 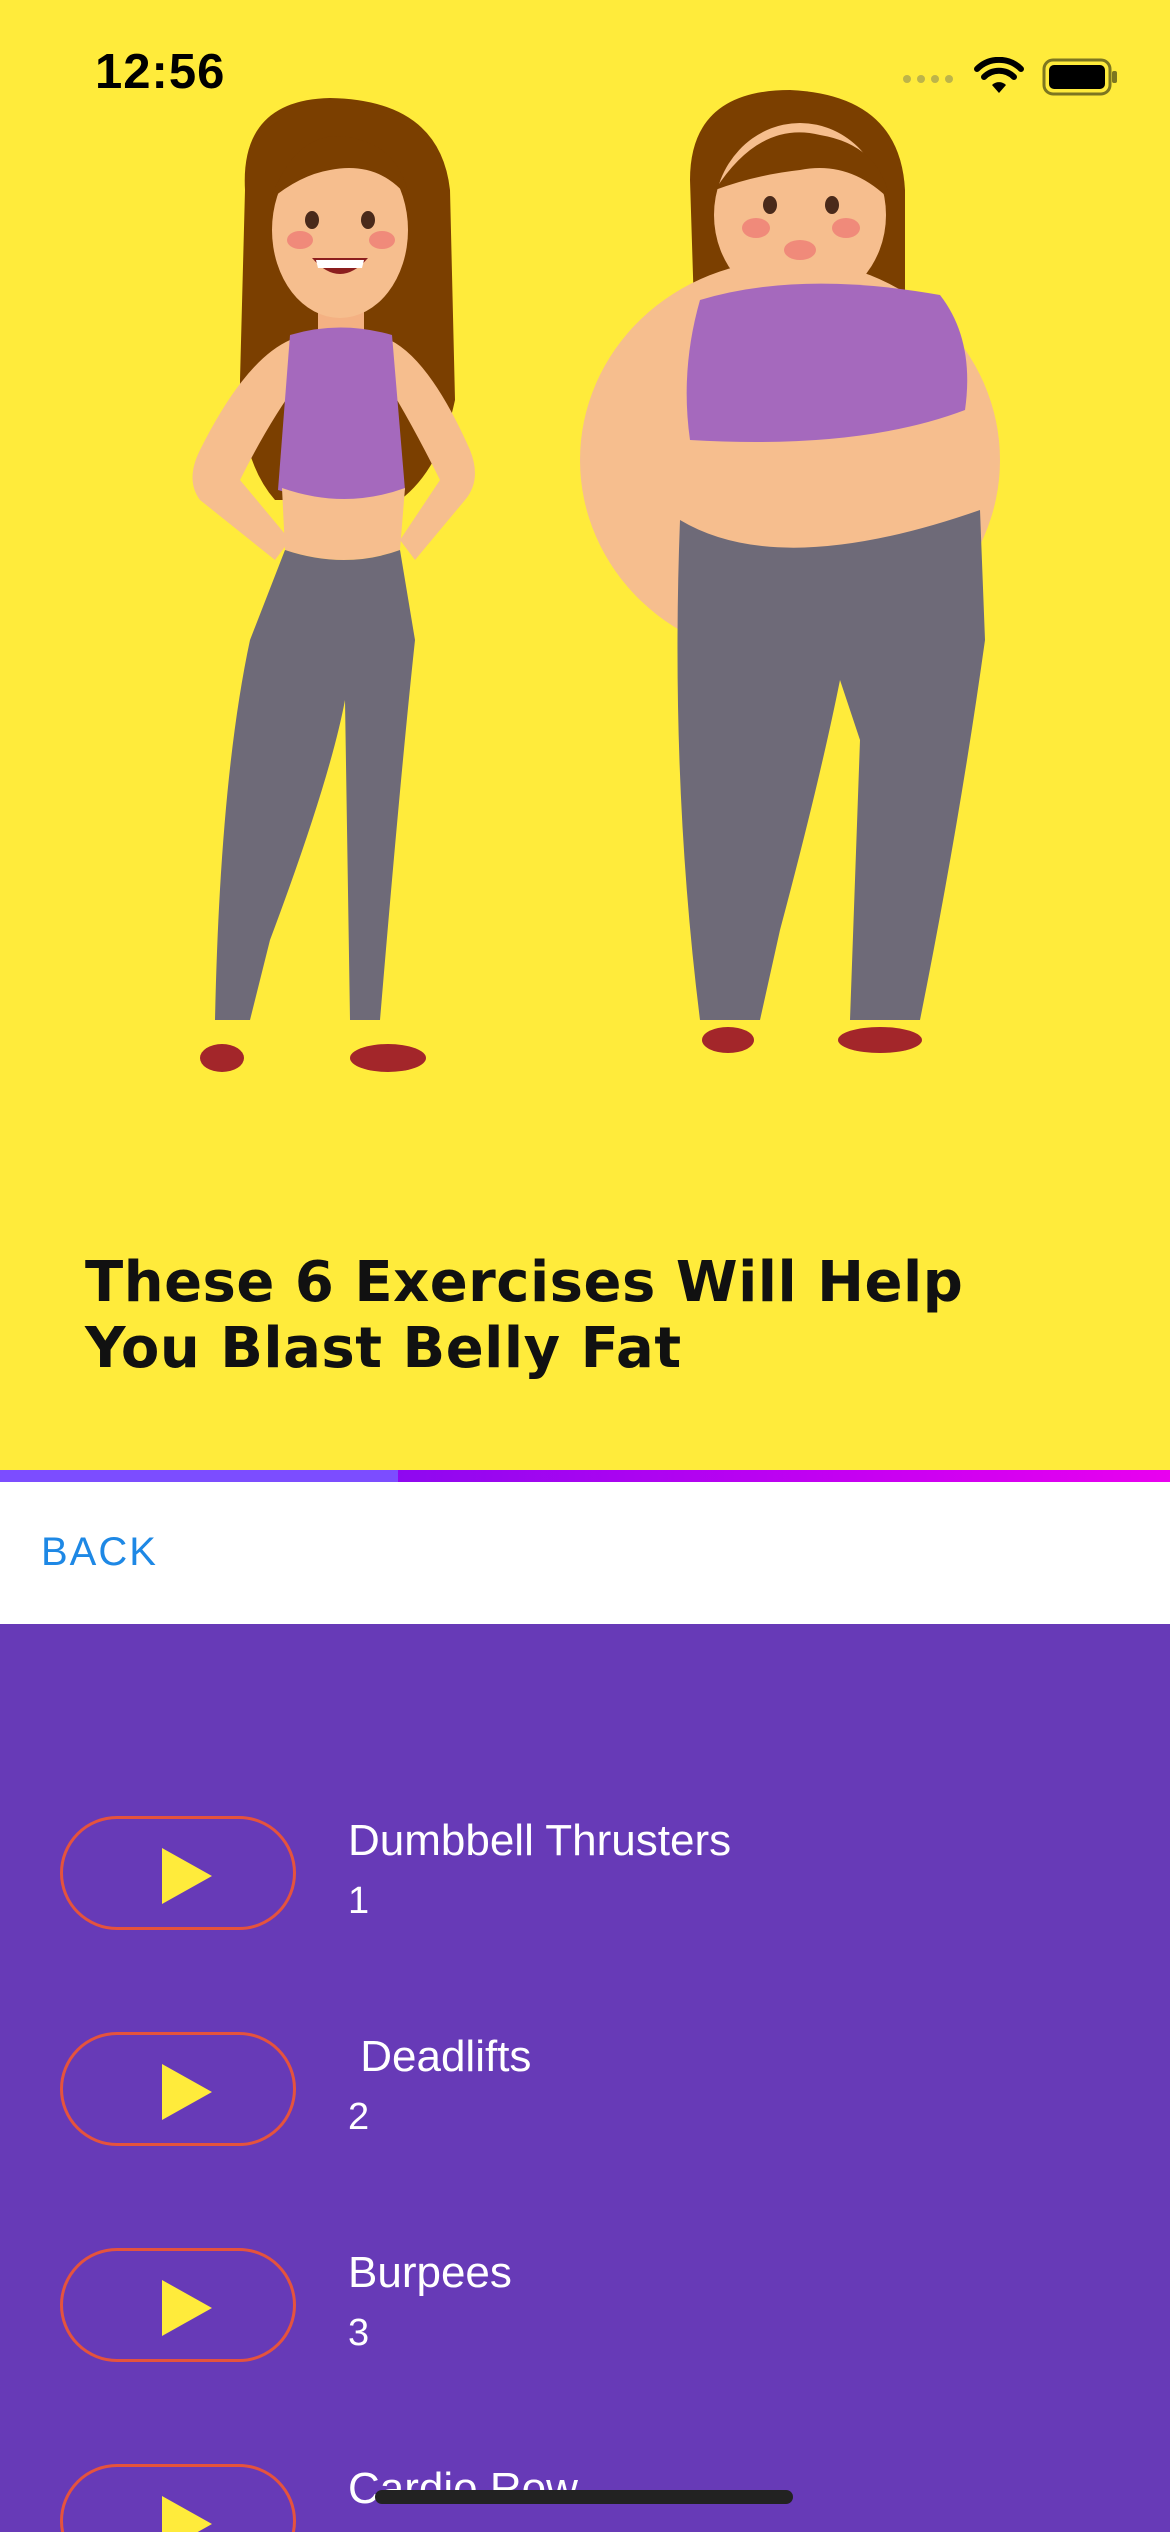 What do you see at coordinates (540, 1840) in the screenshot?
I see `exercise-name: Dumbbell Thrusters` at bounding box center [540, 1840].